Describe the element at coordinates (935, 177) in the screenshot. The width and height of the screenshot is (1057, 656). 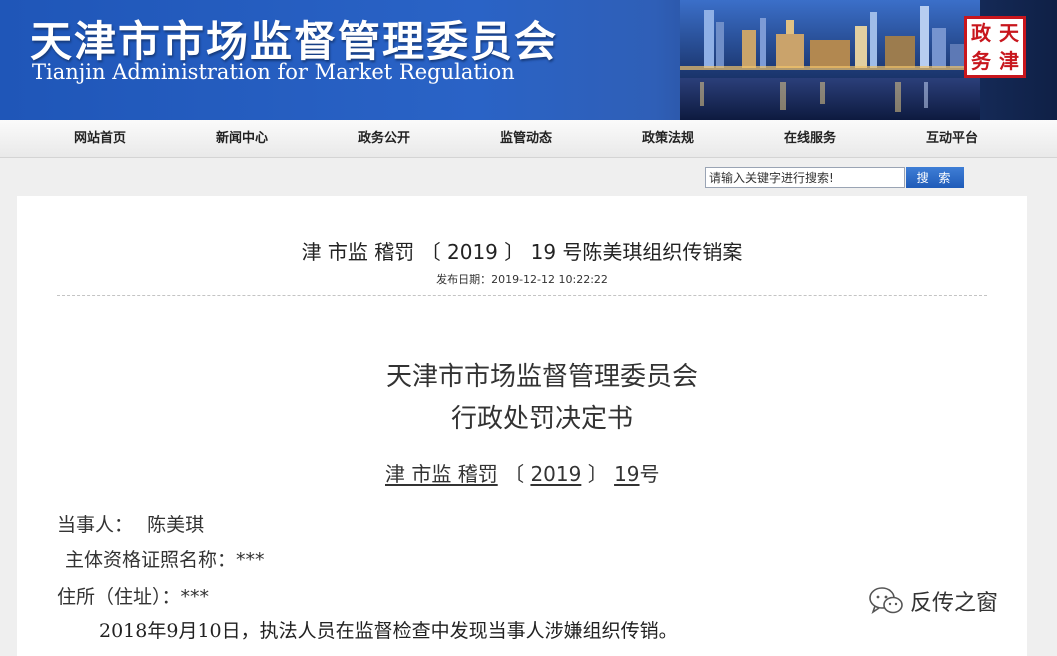
I see `search-button: 搜 索` at that location.